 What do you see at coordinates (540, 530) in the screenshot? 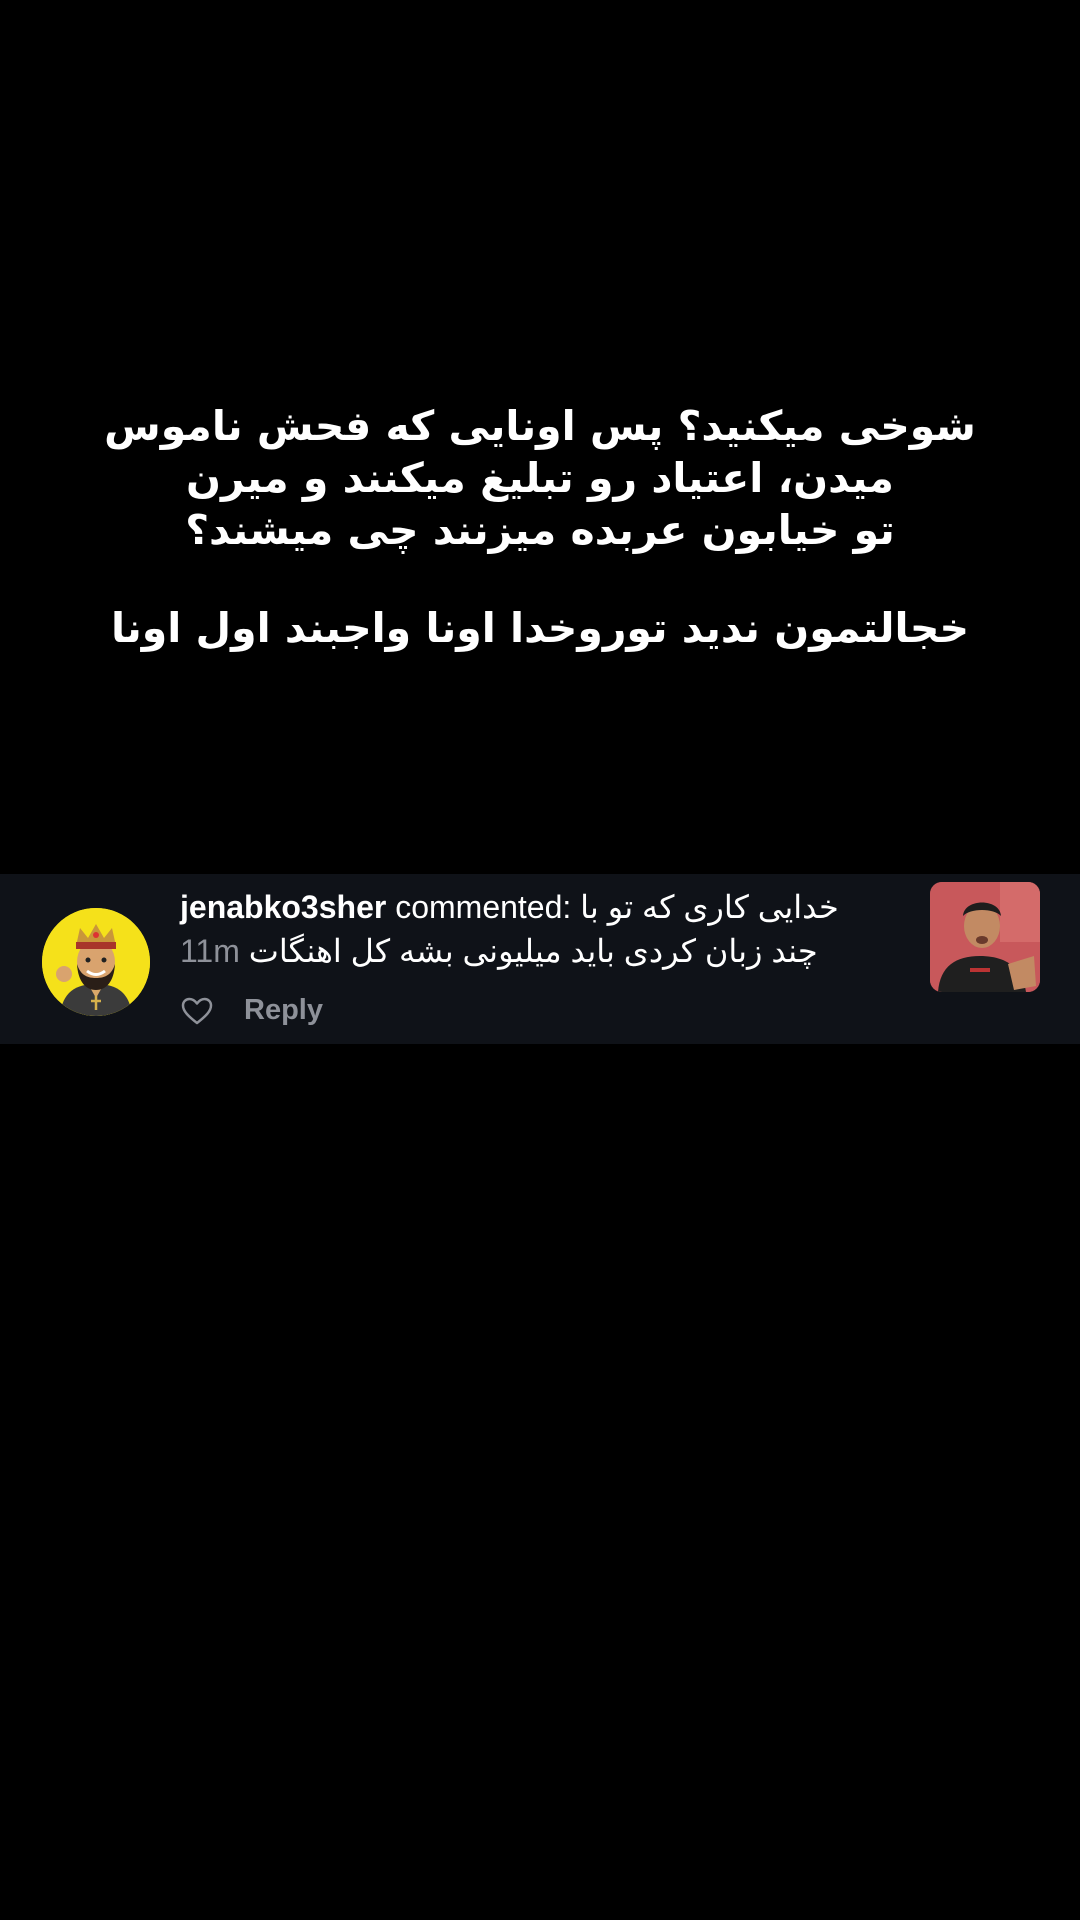
I see `story-line: تو خیابون عربده میزنند چی میشند؟` at bounding box center [540, 530].